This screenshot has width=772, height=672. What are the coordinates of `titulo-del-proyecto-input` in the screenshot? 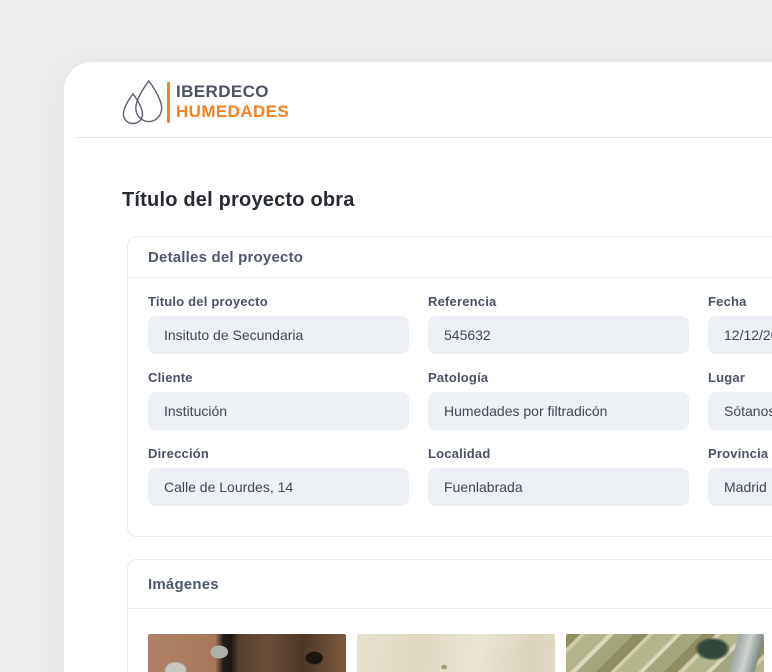 It's located at (278, 335).